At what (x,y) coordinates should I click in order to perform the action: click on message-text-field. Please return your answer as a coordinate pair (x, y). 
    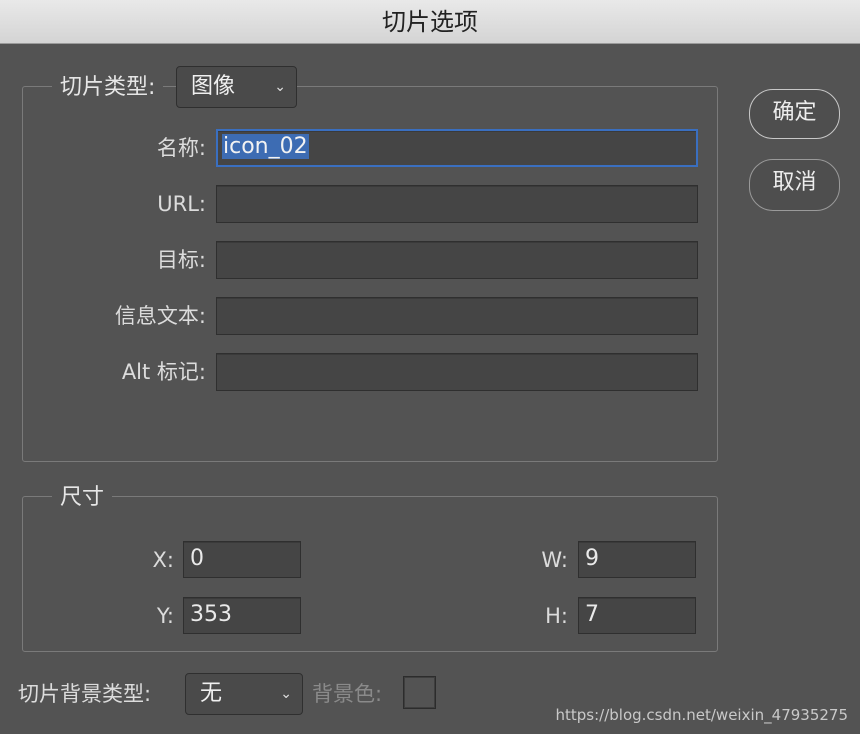
    Looking at the image, I should click on (457, 316).